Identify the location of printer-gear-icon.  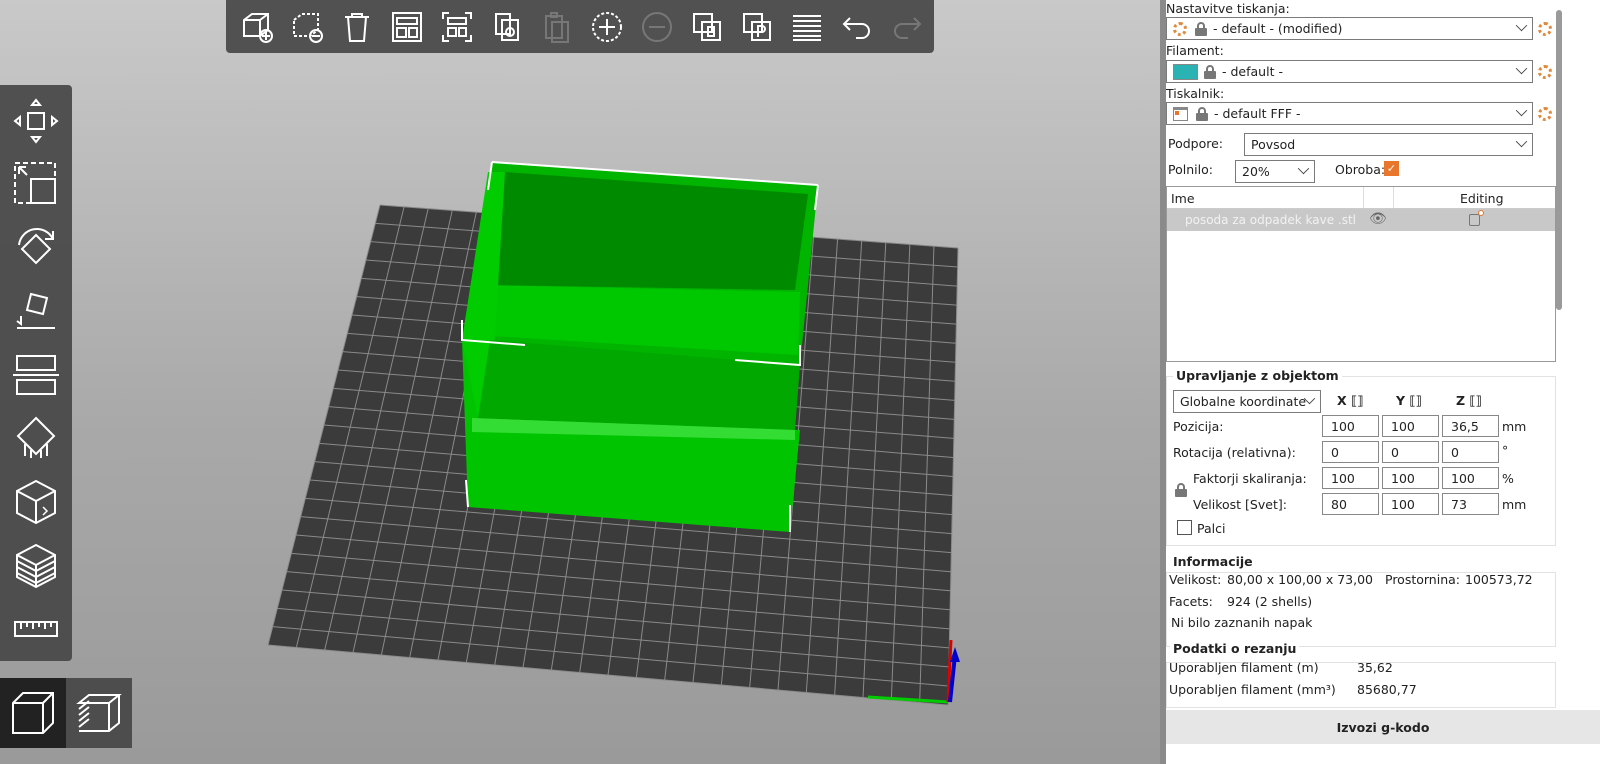
(1545, 114).